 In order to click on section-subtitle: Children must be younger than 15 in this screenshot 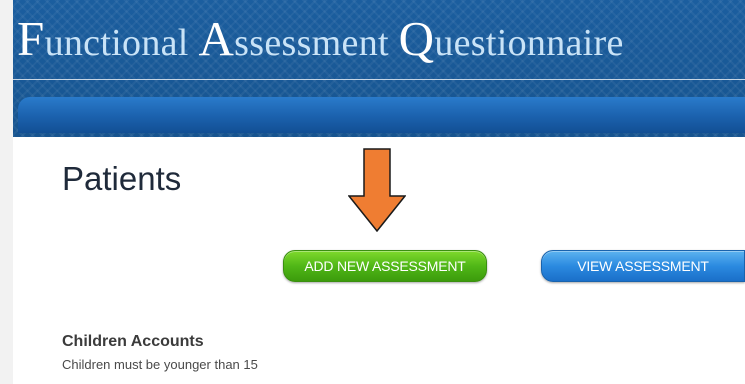, I will do `click(160, 364)`.